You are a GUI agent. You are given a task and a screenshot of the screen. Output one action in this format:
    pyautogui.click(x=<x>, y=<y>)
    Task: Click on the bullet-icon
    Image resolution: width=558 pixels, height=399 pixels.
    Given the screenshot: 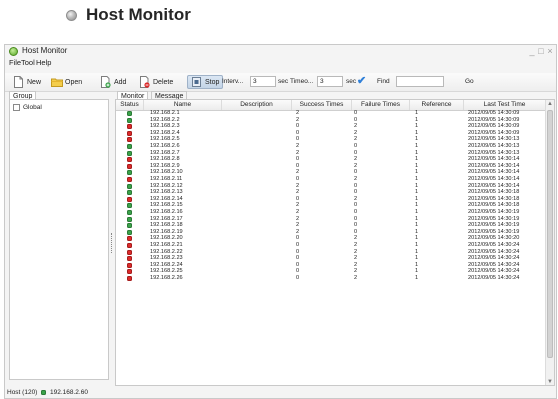 What is the action you would take?
    pyautogui.click(x=71, y=15)
    